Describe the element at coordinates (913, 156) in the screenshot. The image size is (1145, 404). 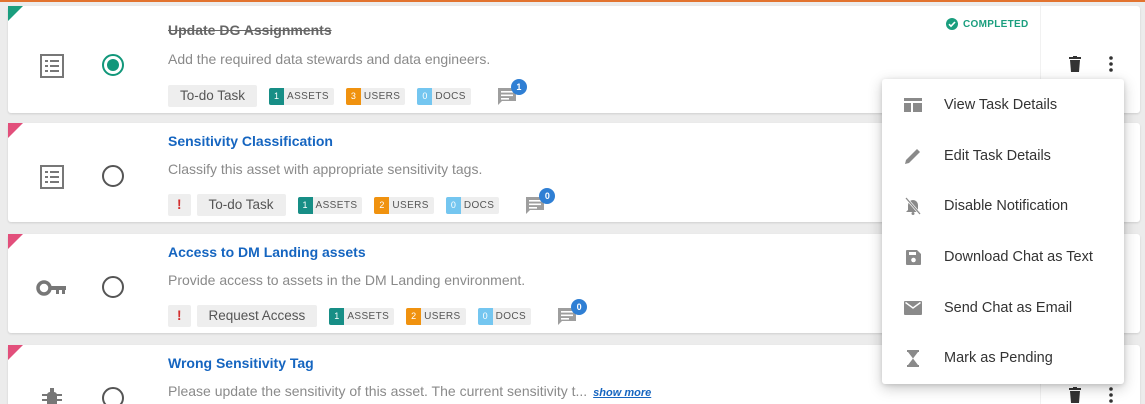
I see `pencil-icon` at that location.